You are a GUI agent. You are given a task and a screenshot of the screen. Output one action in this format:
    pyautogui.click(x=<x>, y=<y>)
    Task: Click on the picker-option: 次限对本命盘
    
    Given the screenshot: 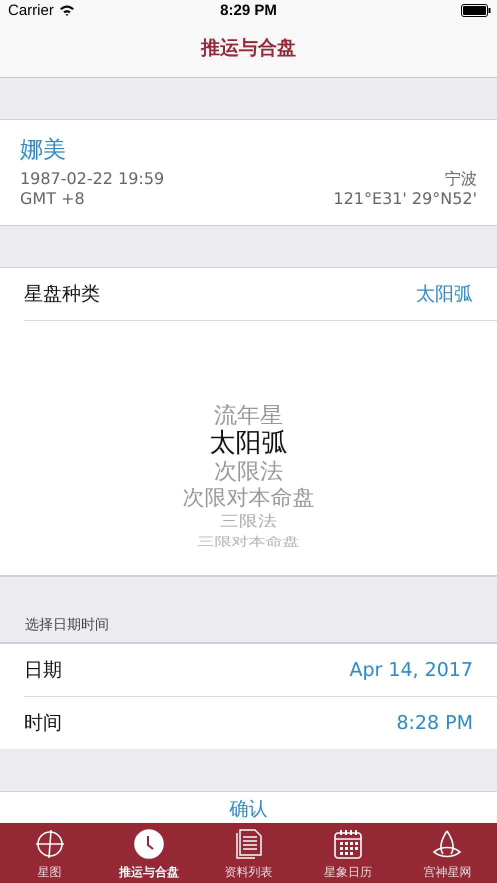 What is the action you would take?
    pyautogui.click(x=248, y=498)
    